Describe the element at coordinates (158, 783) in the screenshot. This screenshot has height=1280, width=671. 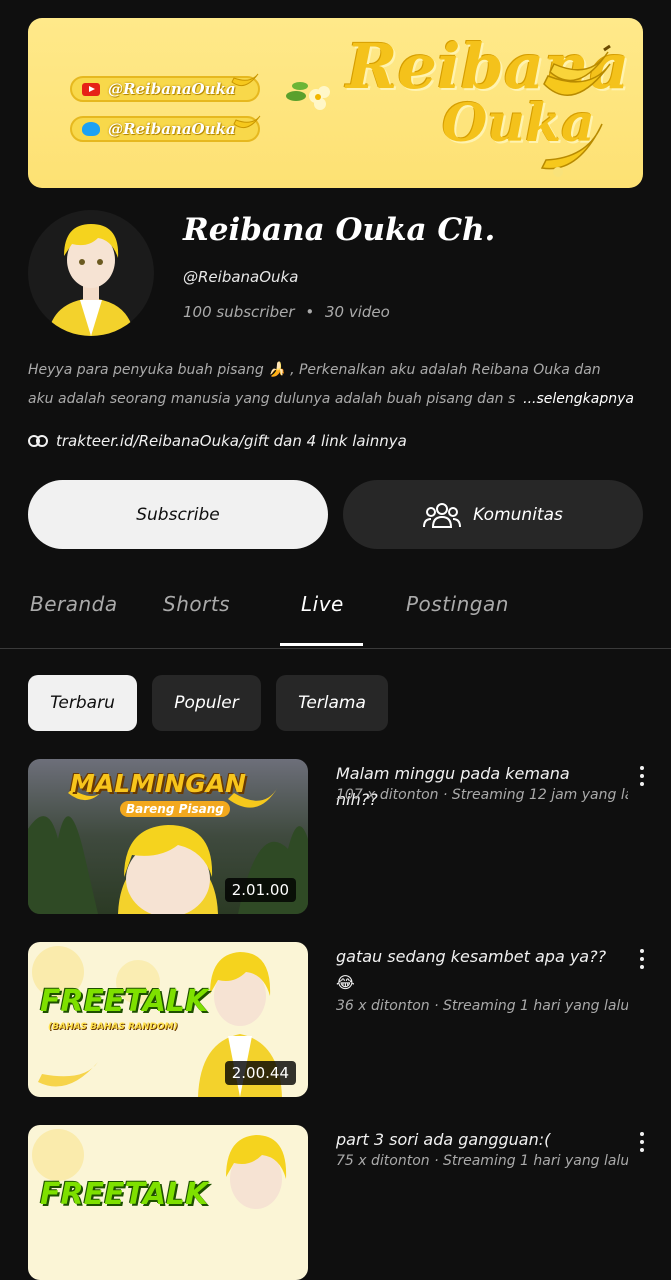
I see `thumbnail-title: MALMINGAN` at that location.